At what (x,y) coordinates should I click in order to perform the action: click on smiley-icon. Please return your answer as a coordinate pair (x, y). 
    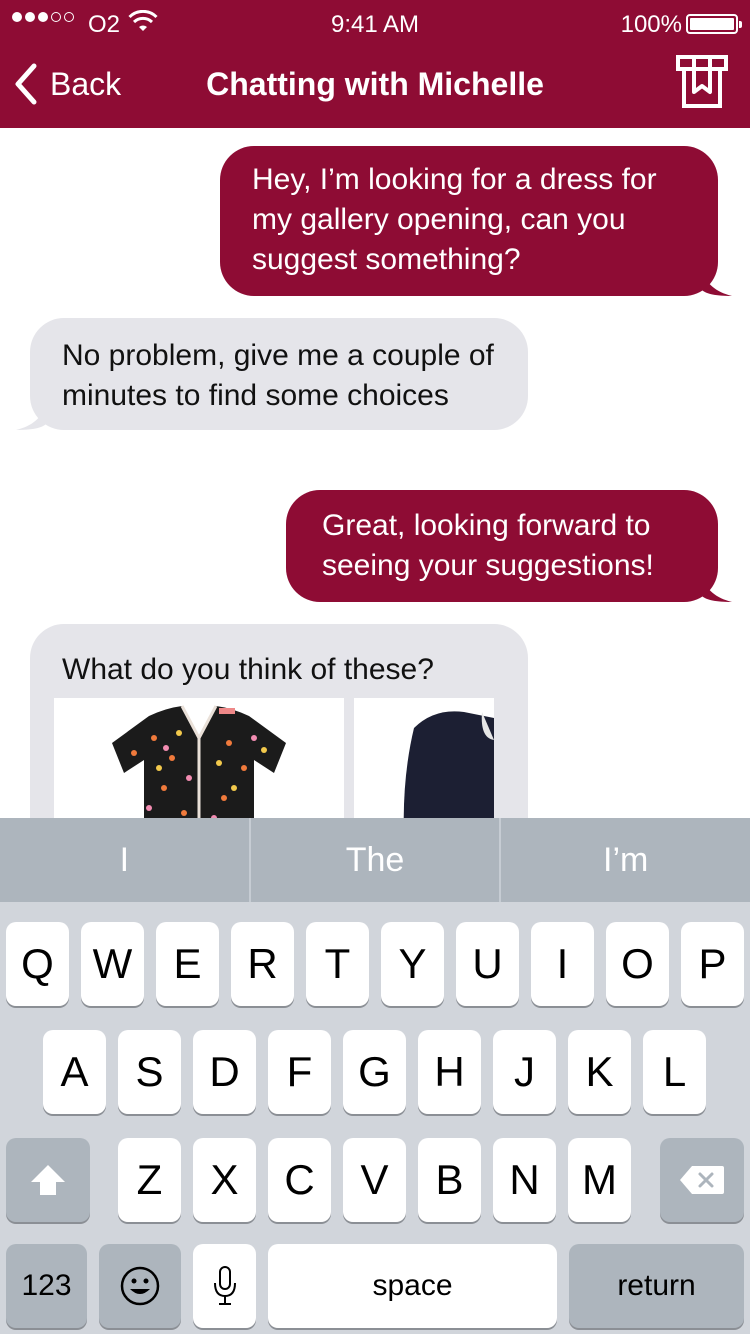
    Looking at the image, I should click on (140, 1286).